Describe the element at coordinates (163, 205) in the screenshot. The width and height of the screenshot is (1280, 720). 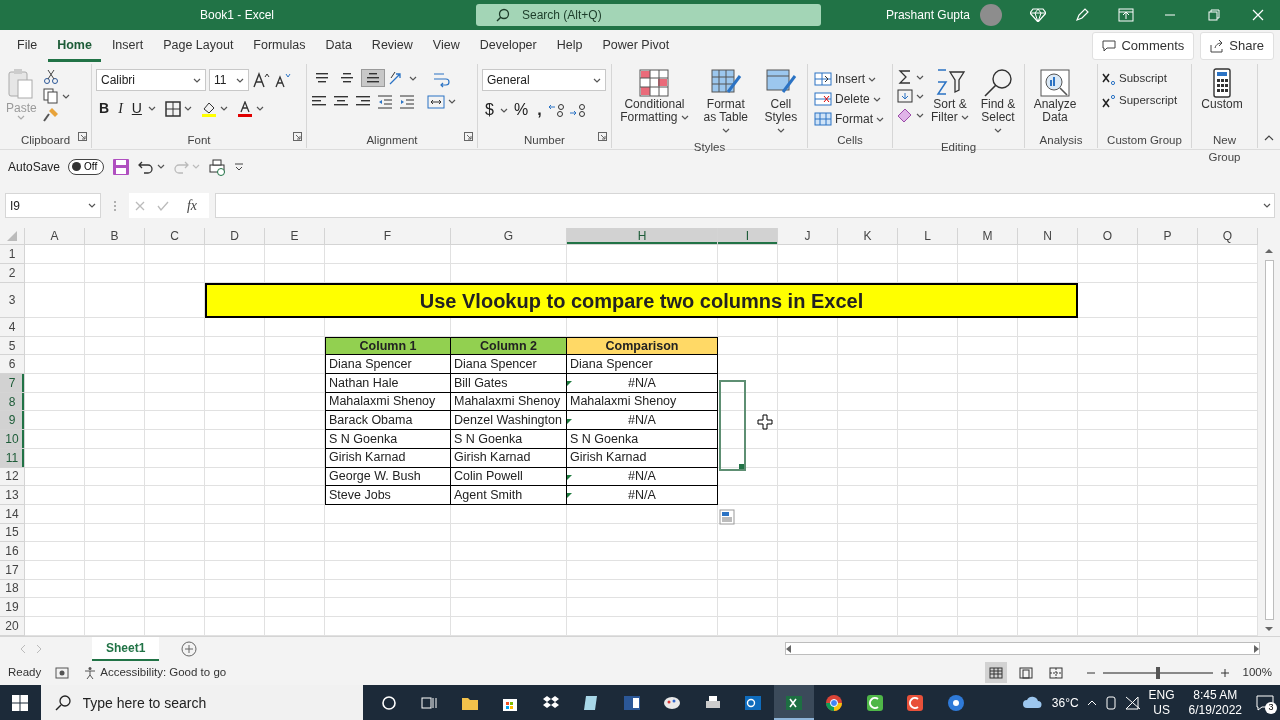
I see `enter-icon` at that location.